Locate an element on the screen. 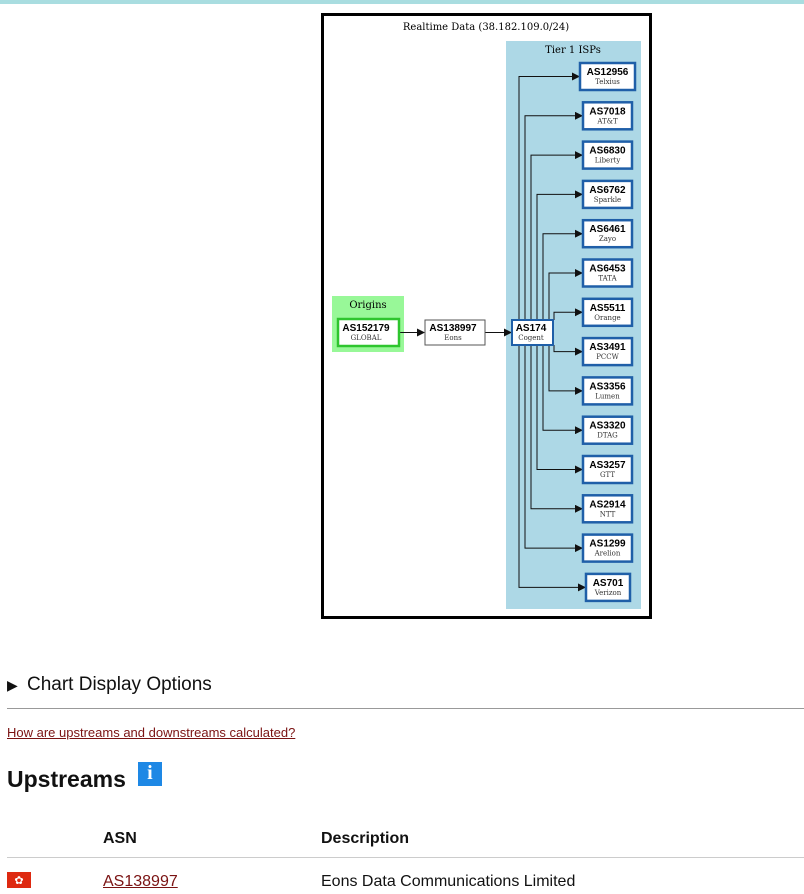 The height and width of the screenshot is (894, 804). origin-asn: AS152179 is located at coordinates (366, 328).